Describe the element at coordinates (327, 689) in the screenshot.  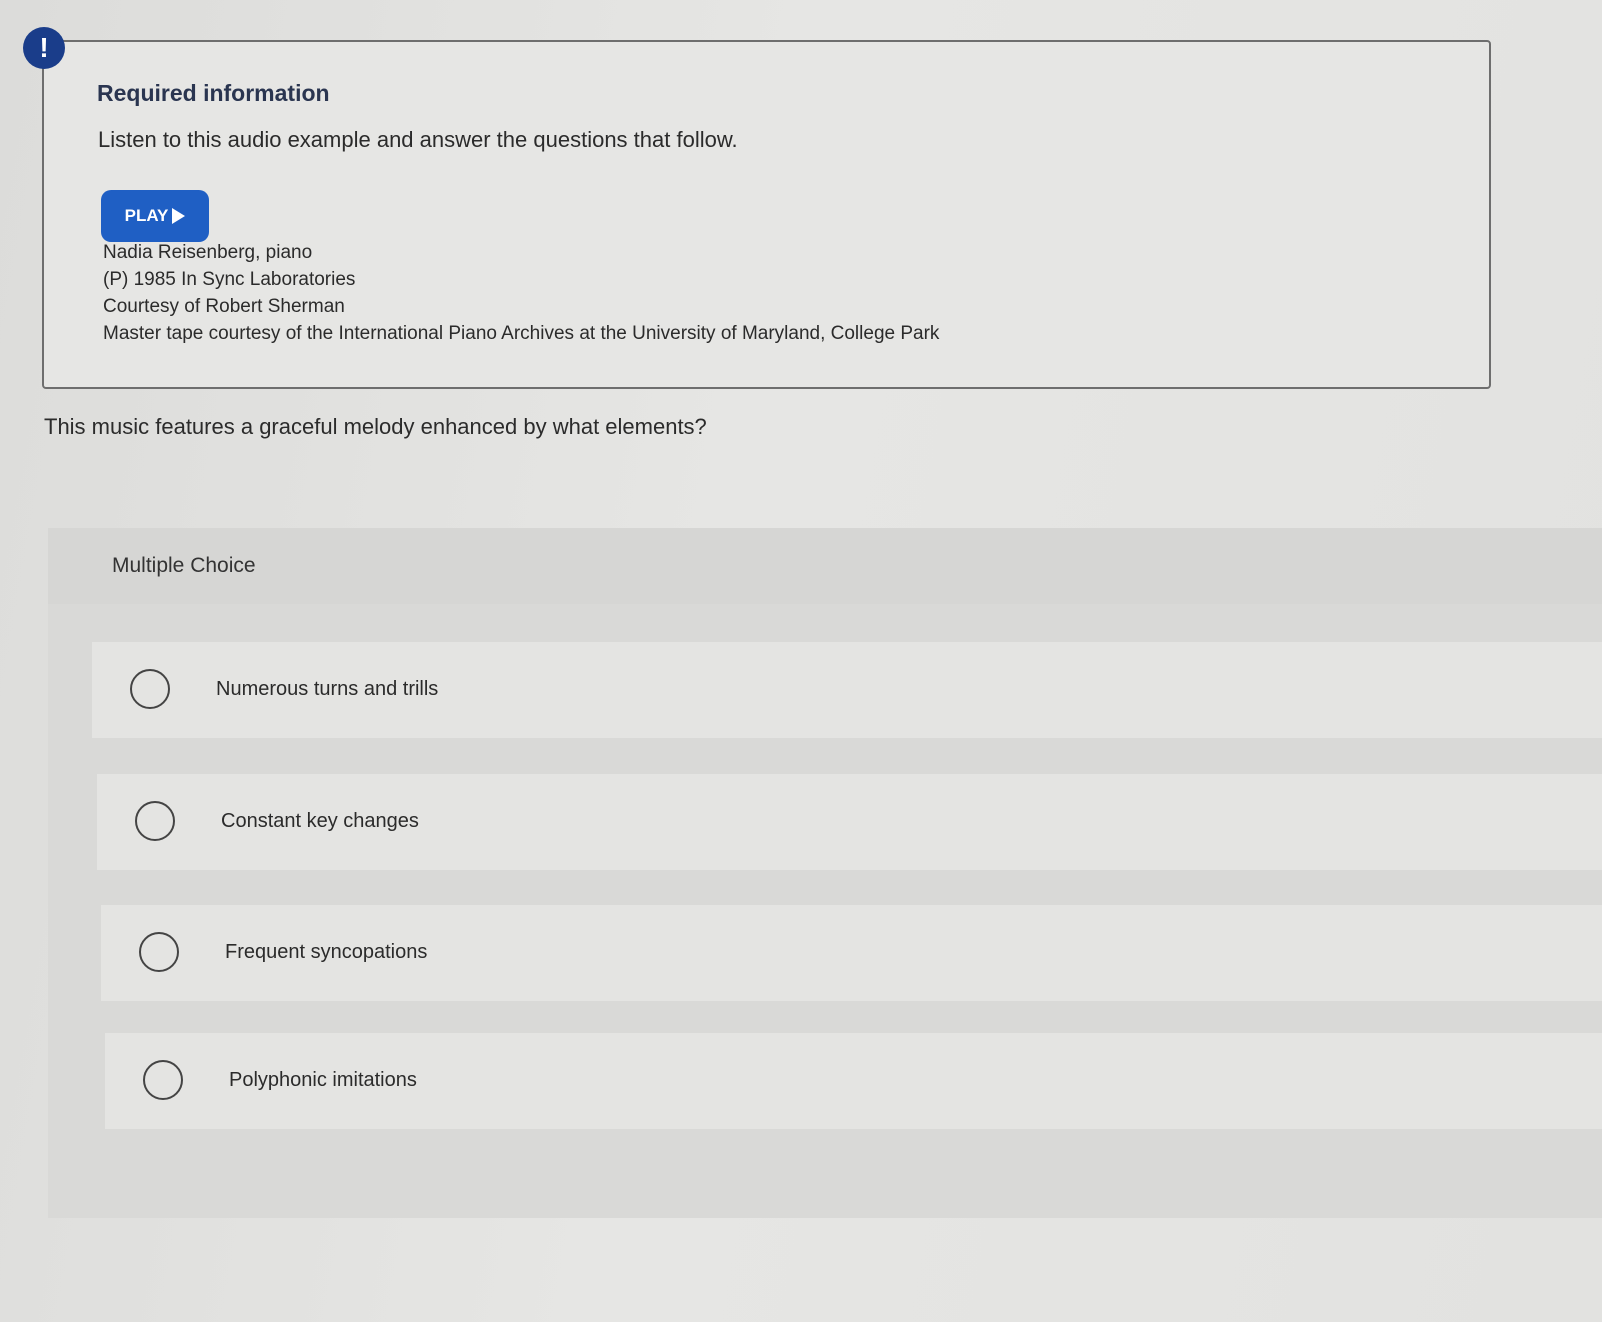
I see `answer-option-label: Numerous turns and trills` at that location.